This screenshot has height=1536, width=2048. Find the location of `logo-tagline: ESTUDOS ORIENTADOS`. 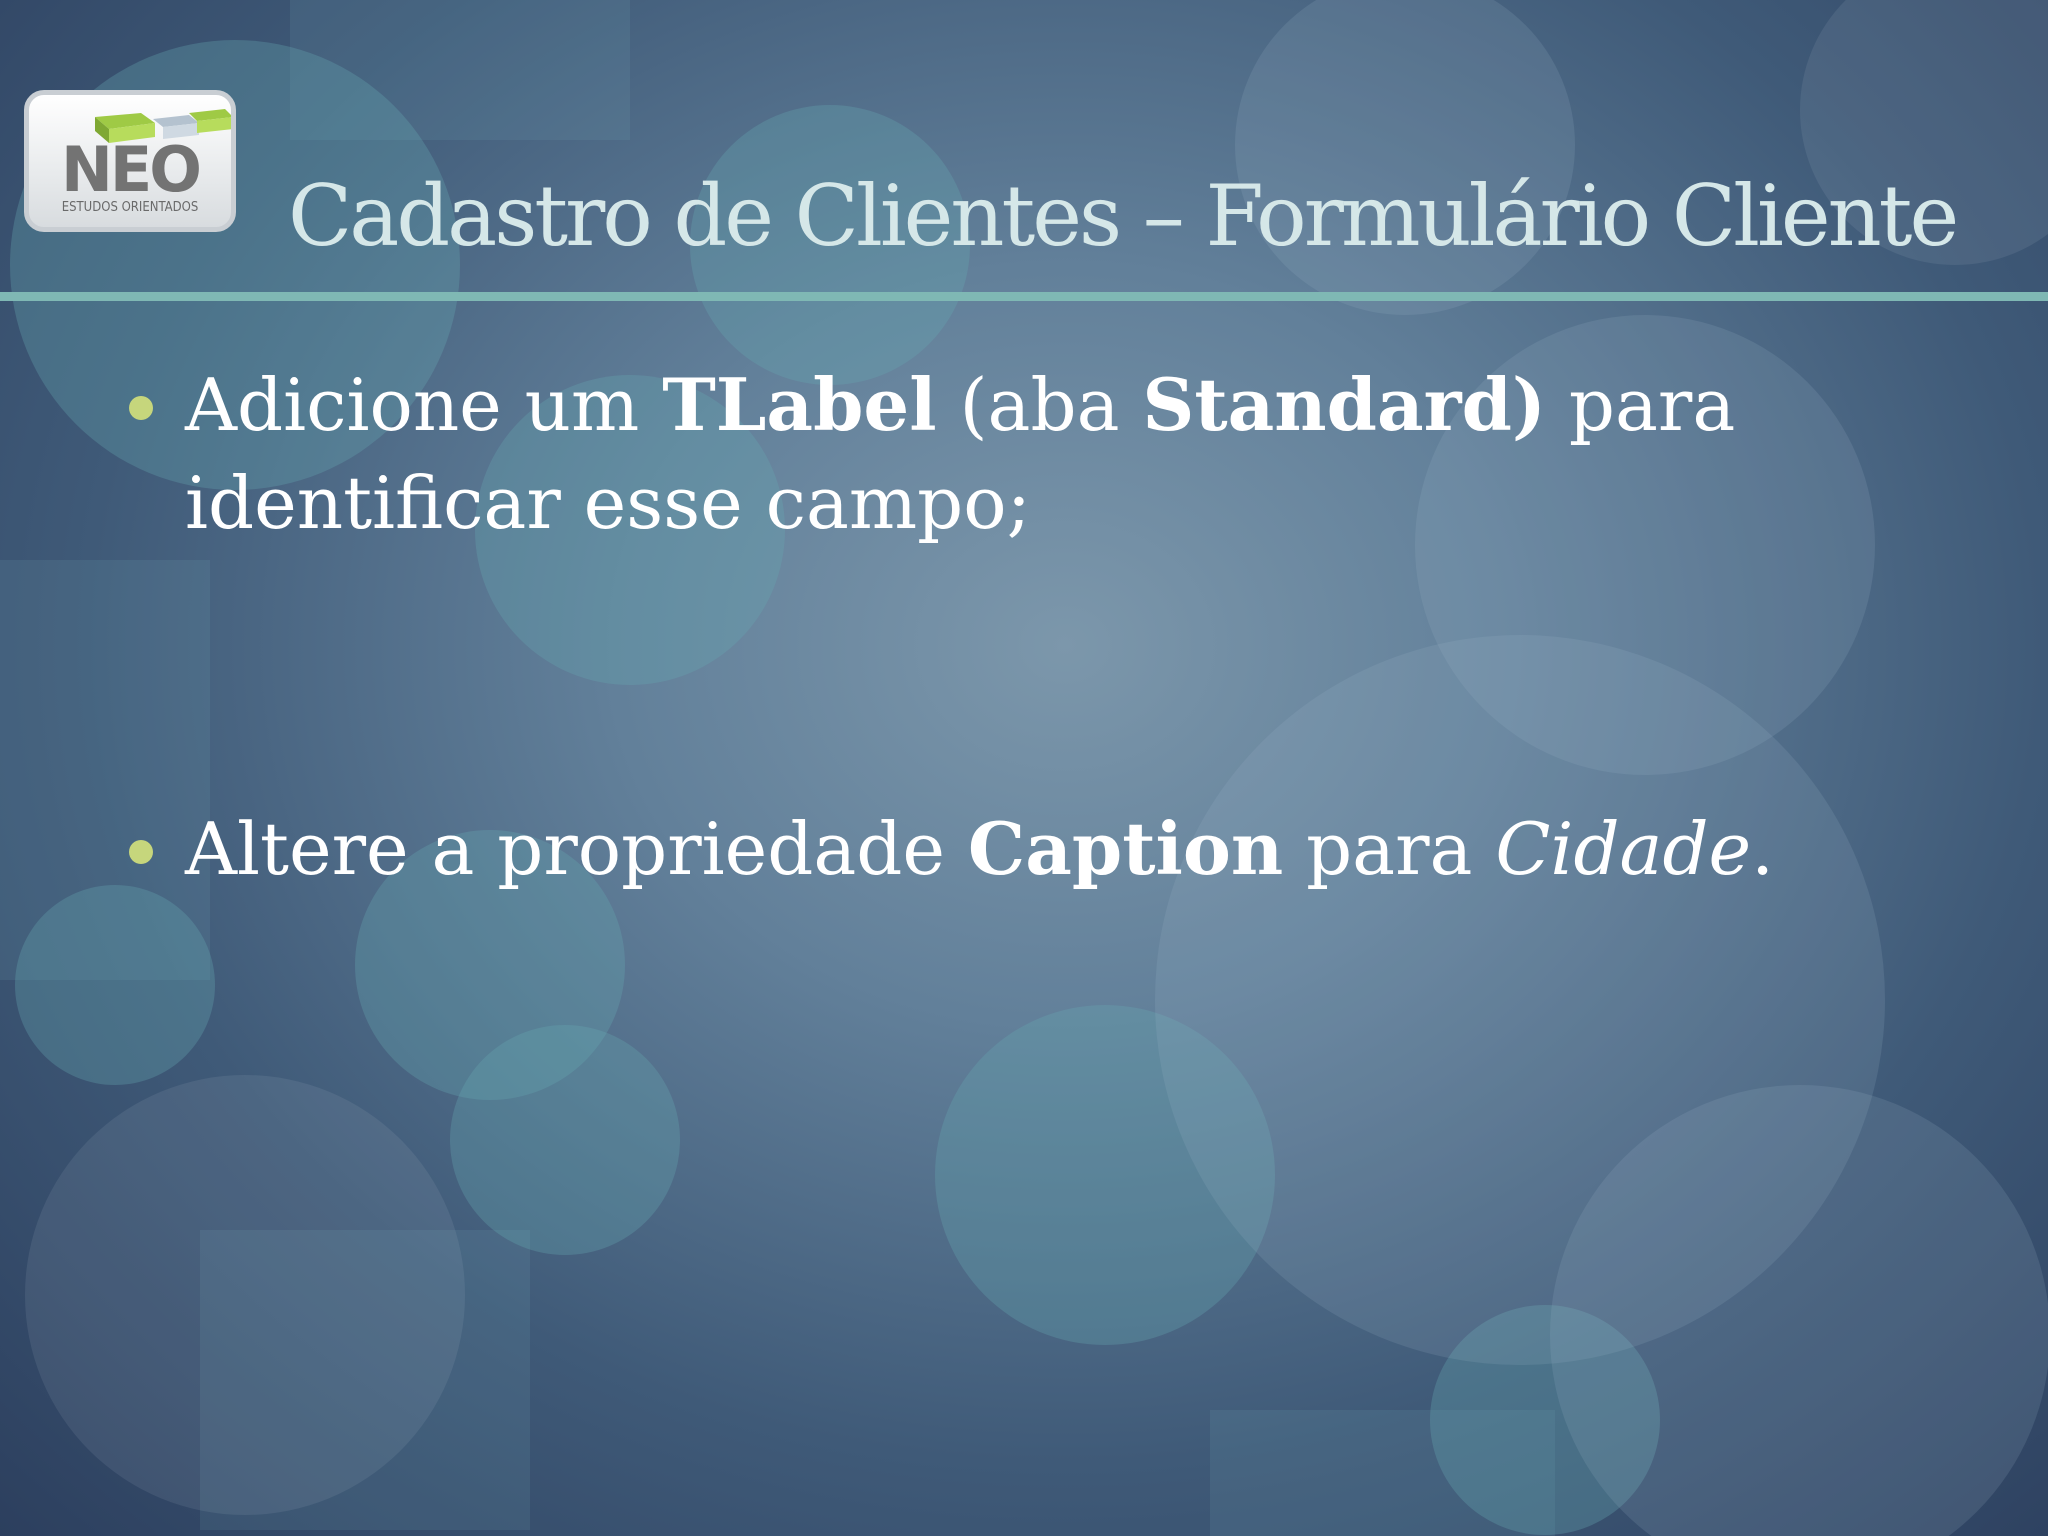

logo-tagline: ESTUDOS ORIENTADOS is located at coordinates (130, 207).